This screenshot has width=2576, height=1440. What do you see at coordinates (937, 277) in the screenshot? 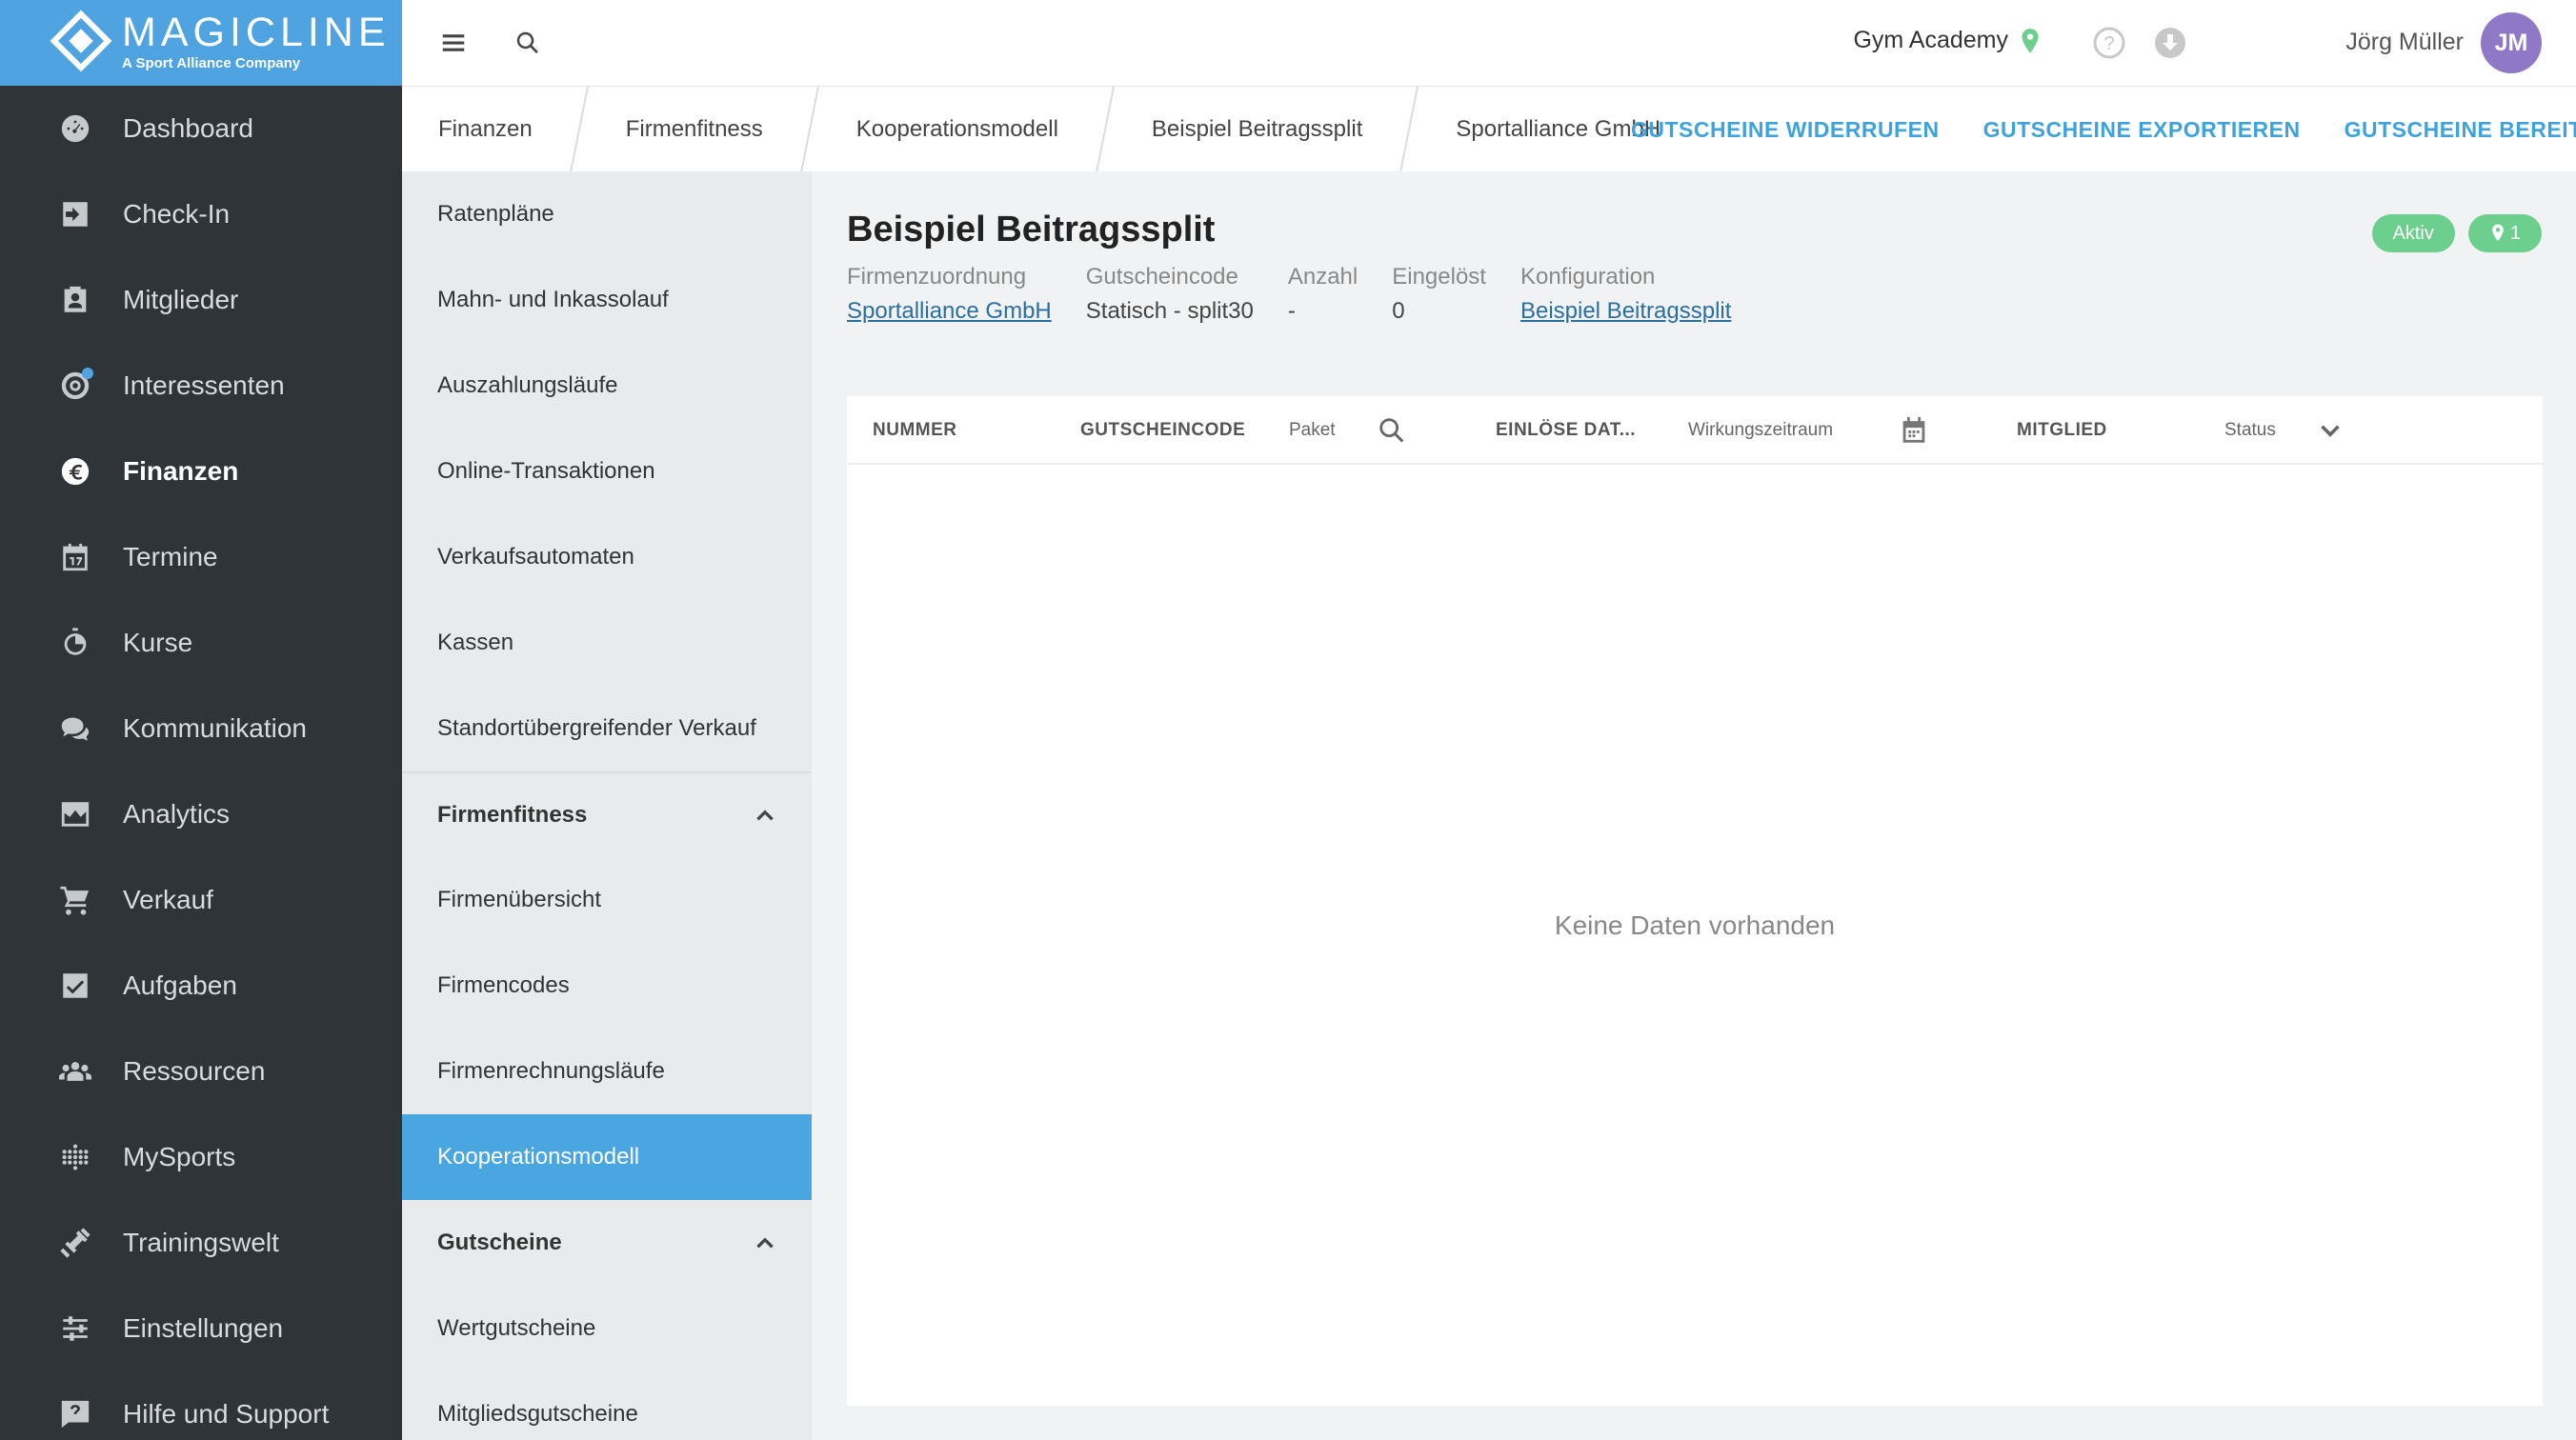
I see `meta-label: Firmenzuordnung` at bounding box center [937, 277].